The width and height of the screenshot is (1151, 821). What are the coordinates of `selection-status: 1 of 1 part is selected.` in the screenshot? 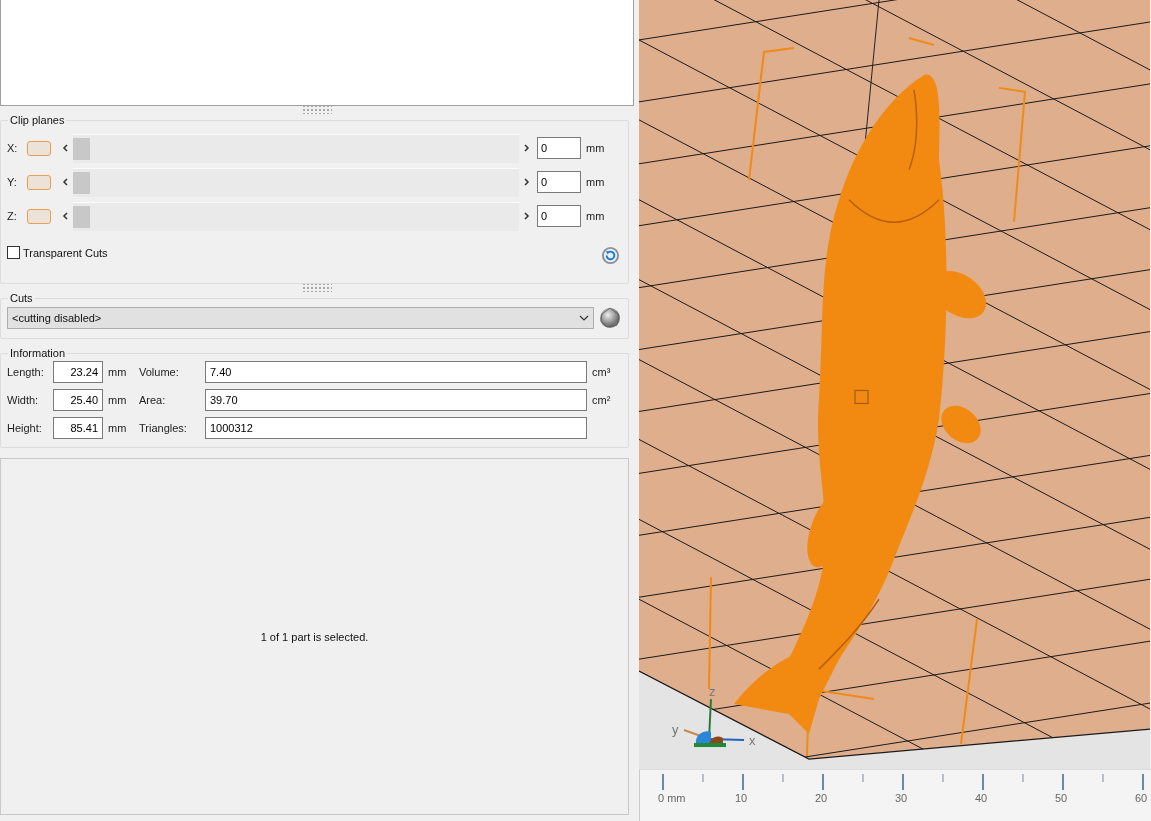 It's located at (314, 636).